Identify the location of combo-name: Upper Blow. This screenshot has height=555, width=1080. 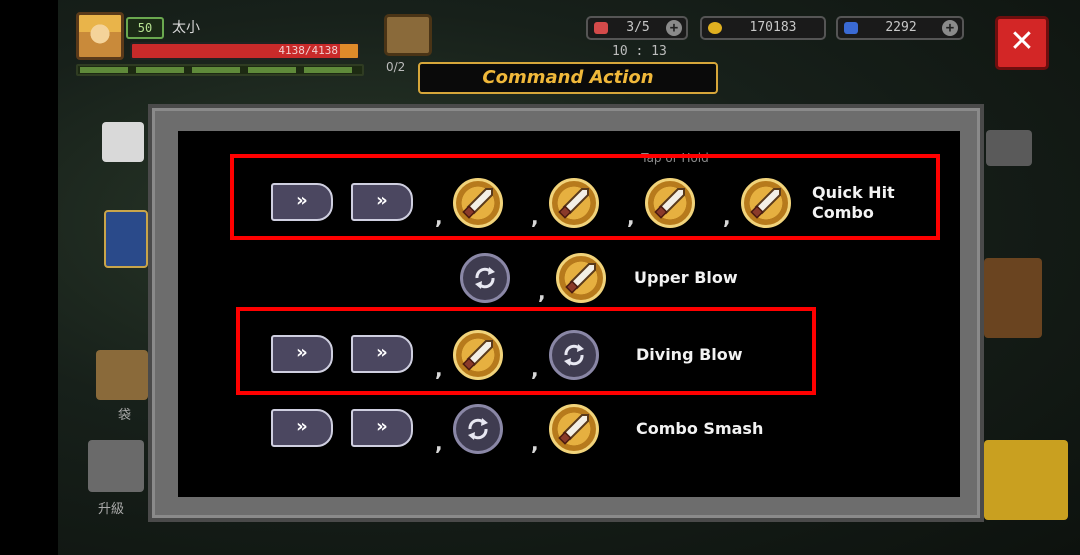
(686, 277).